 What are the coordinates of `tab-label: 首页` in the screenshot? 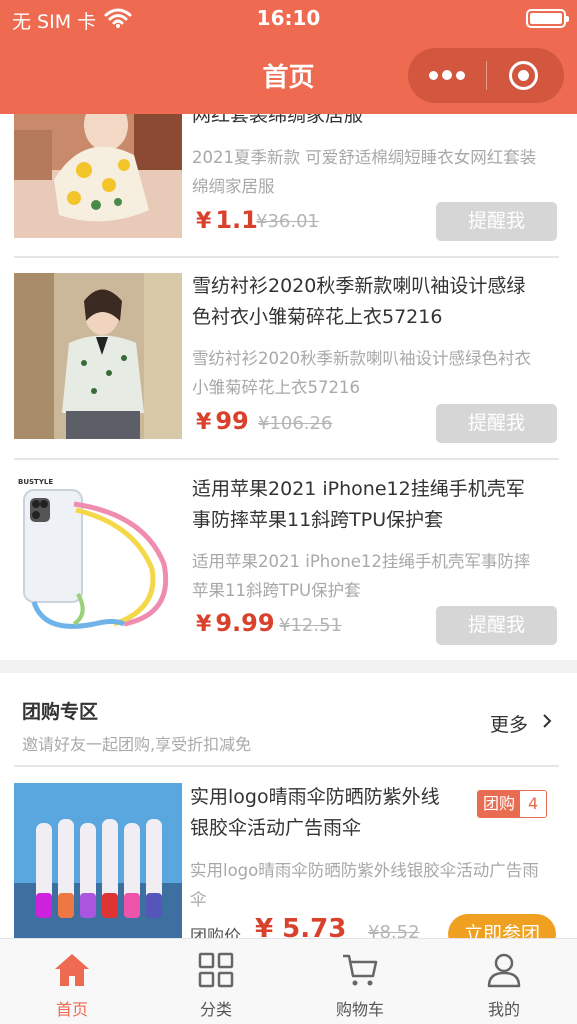 It's located at (71, 1009).